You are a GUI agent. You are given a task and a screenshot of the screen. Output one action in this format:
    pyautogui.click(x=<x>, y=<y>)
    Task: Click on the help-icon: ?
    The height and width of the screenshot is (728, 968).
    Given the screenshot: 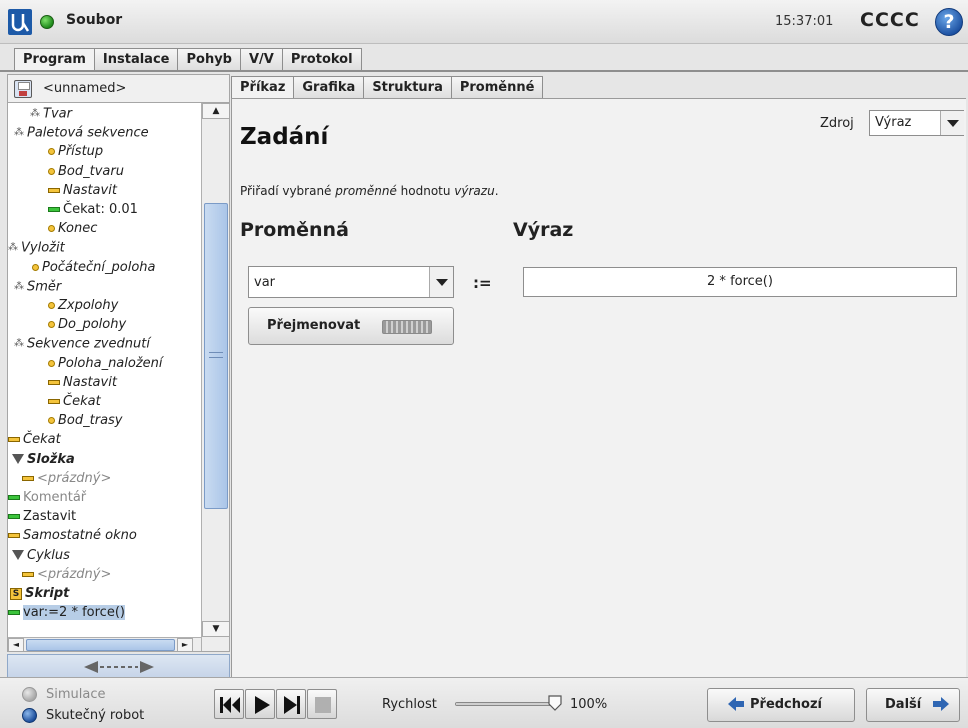 What is the action you would take?
    pyautogui.click(x=949, y=22)
    